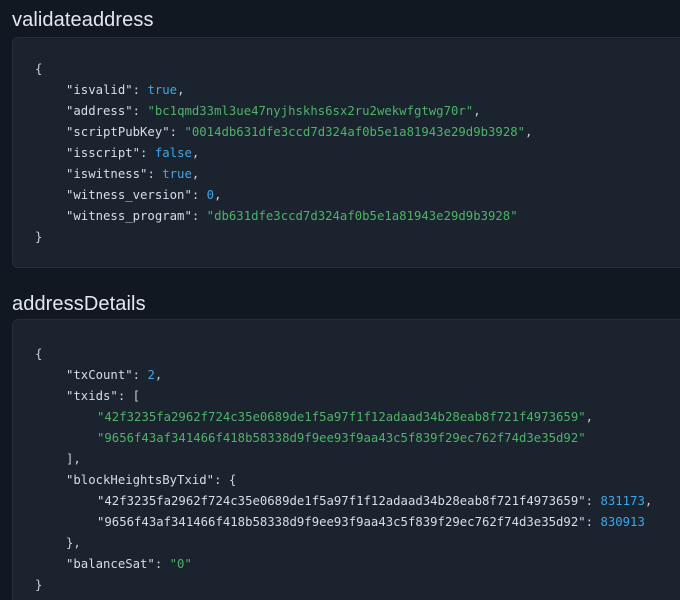  I want to click on json-key: "txCount", so click(99, 375).